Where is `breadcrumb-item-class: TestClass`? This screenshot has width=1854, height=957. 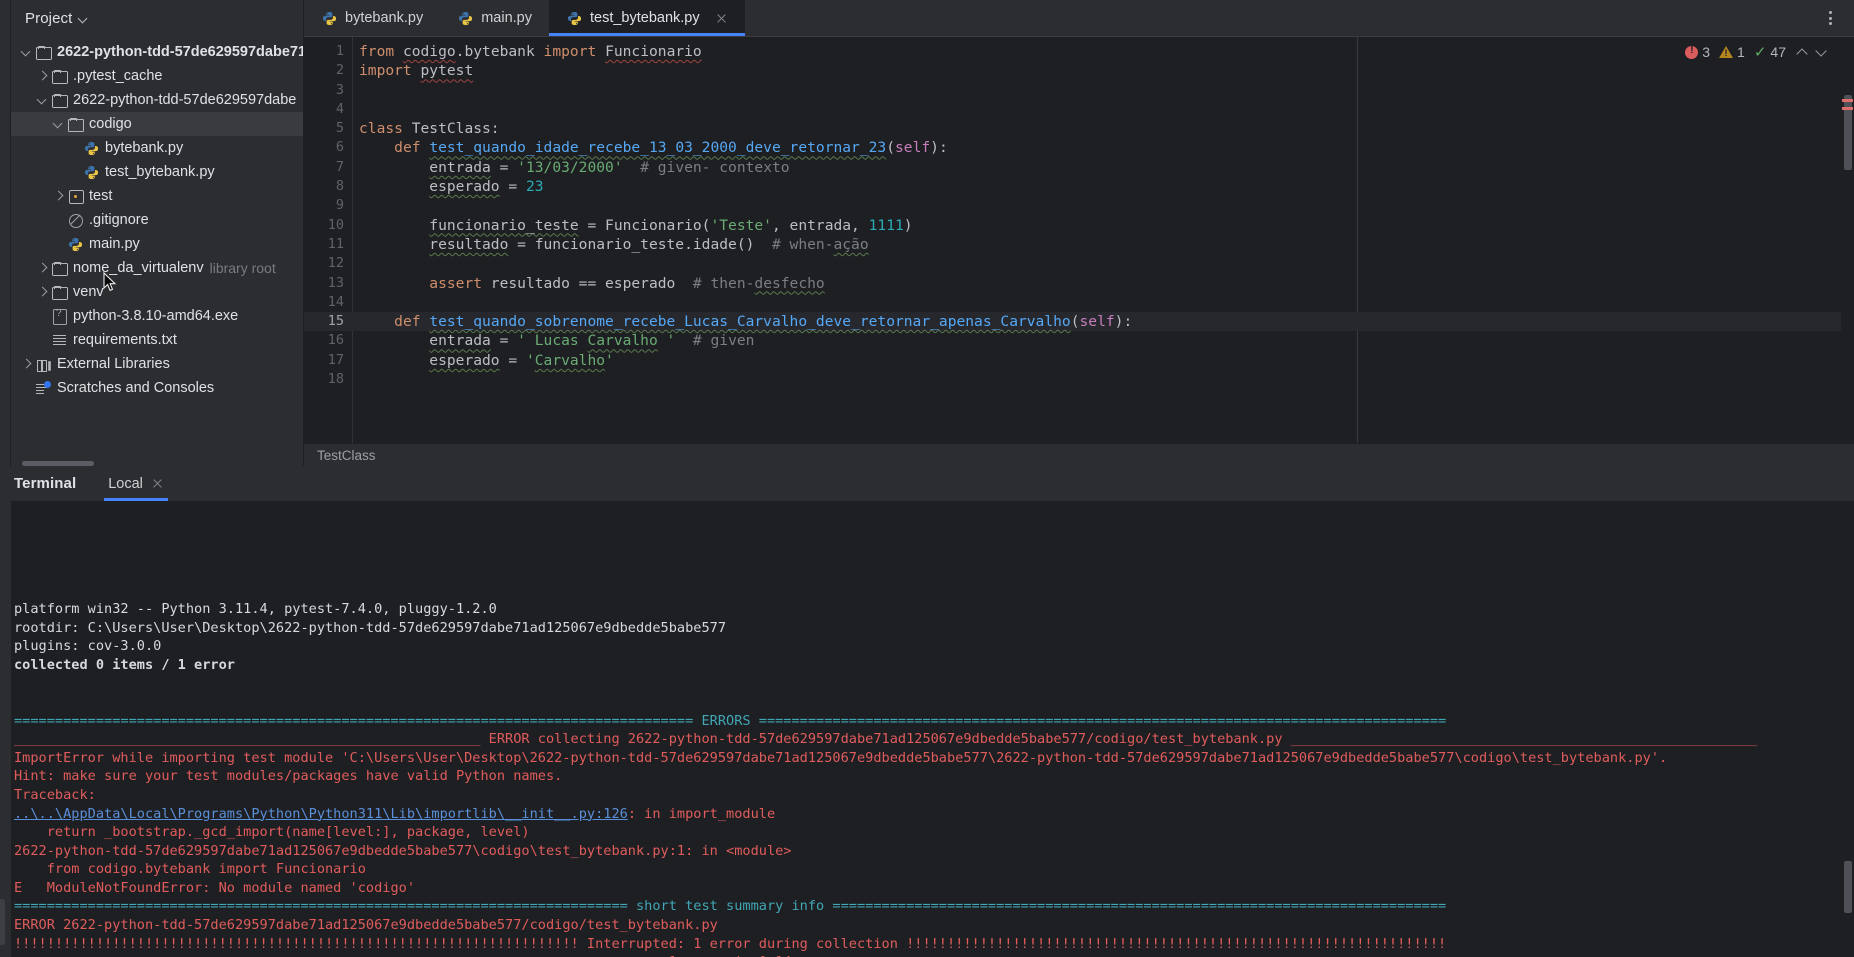 breadcrumb-item-class: TestClass is located at coordinates (346, 455).